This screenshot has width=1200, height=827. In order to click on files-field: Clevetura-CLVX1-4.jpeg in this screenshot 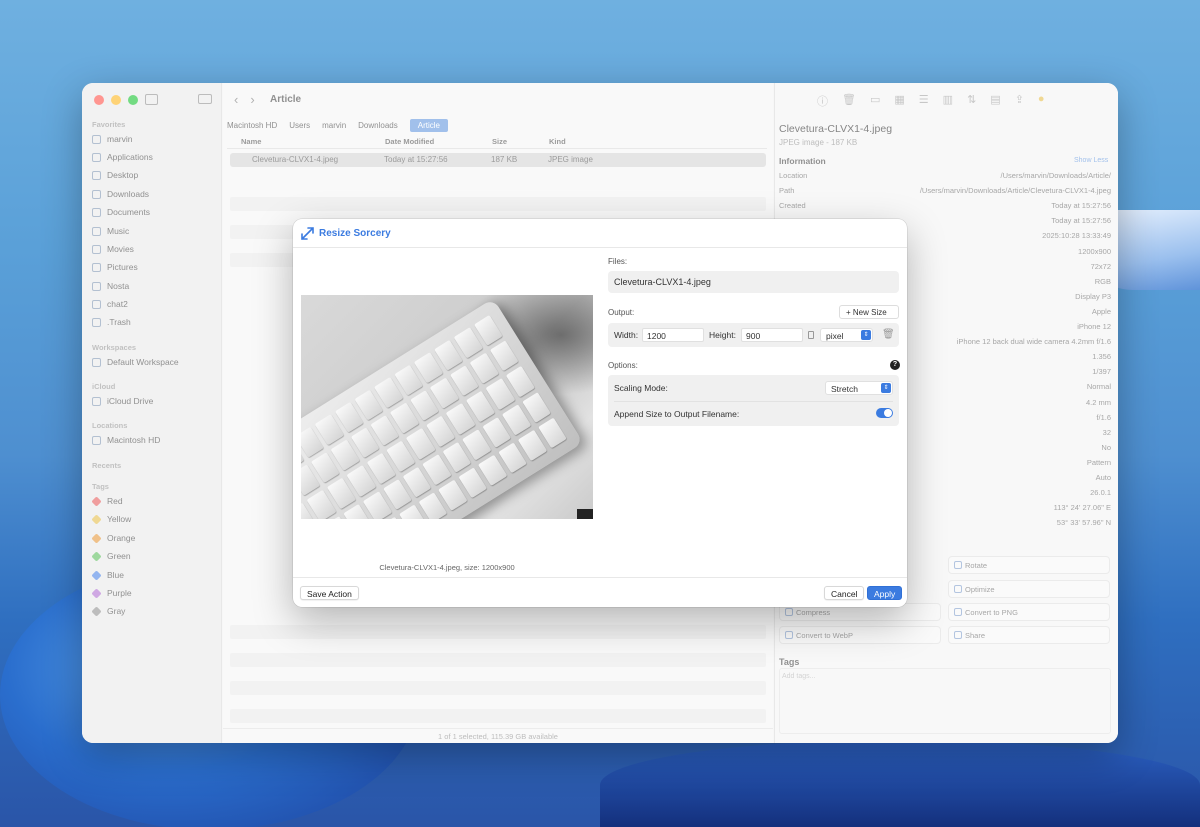, I will do `click(753, 282)`.